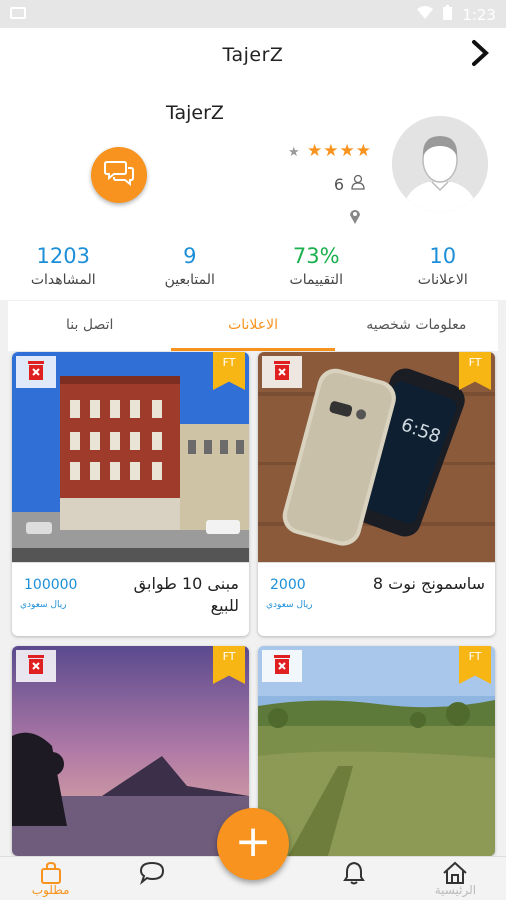 The image size is (506, 900). What do you see at coordinates (455, 878) in the screenshot?
I see `nav-home: الرئيسية` at bounding box center [455, 878].